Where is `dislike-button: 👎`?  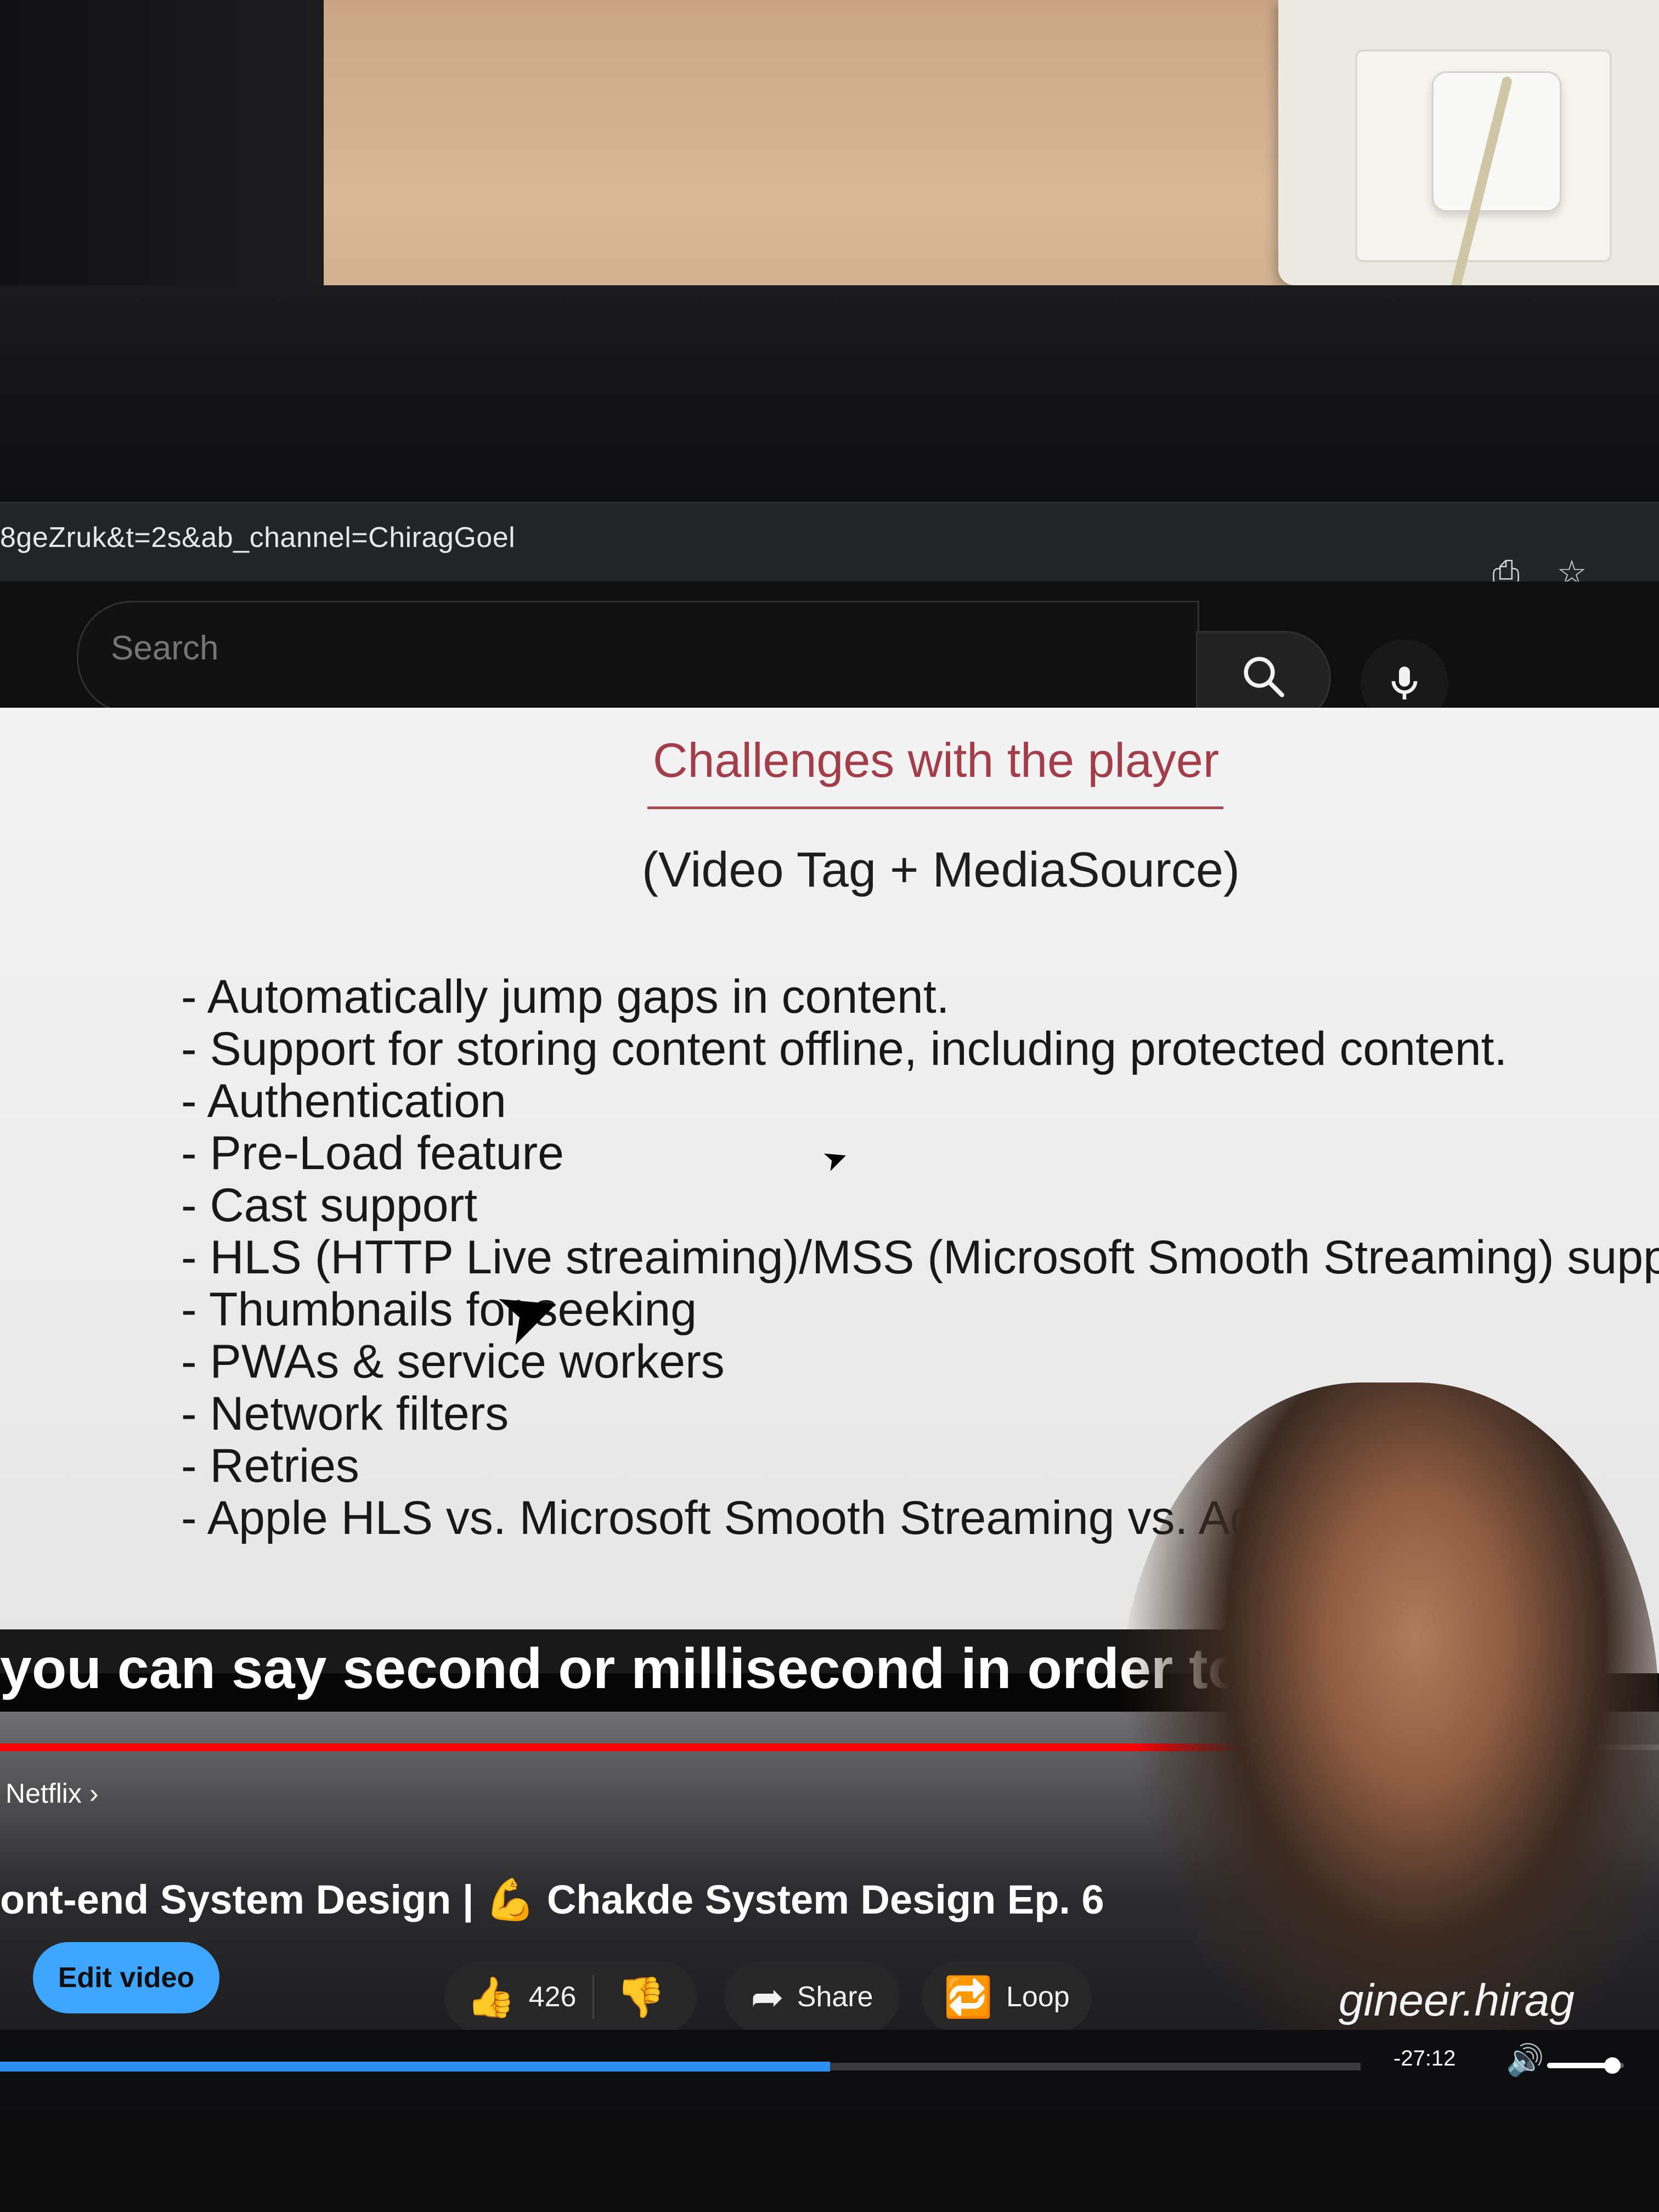
dislike-button: 👎 is located at coordinates (629, 1998).